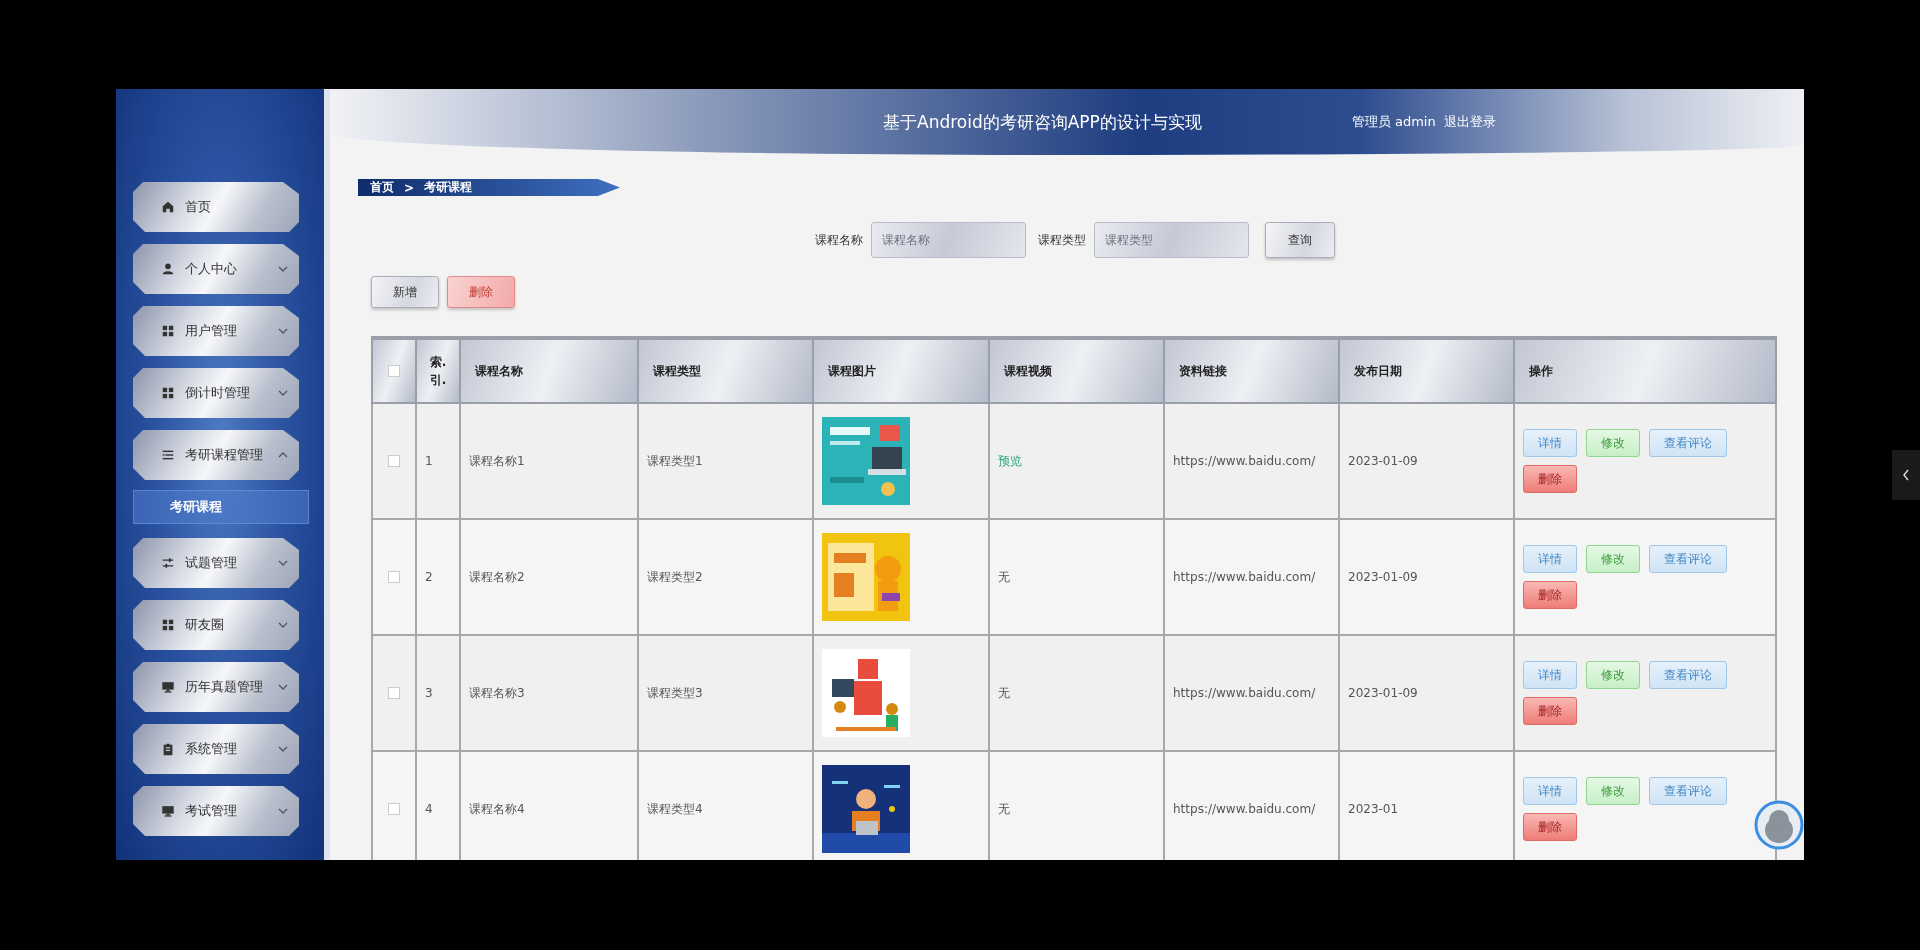 This screenshot has height=950, width=1920. What do you see at coordinates (438, 805) in the screenshot?
I see `table-cell: 4` at bounding box center [438, 805].